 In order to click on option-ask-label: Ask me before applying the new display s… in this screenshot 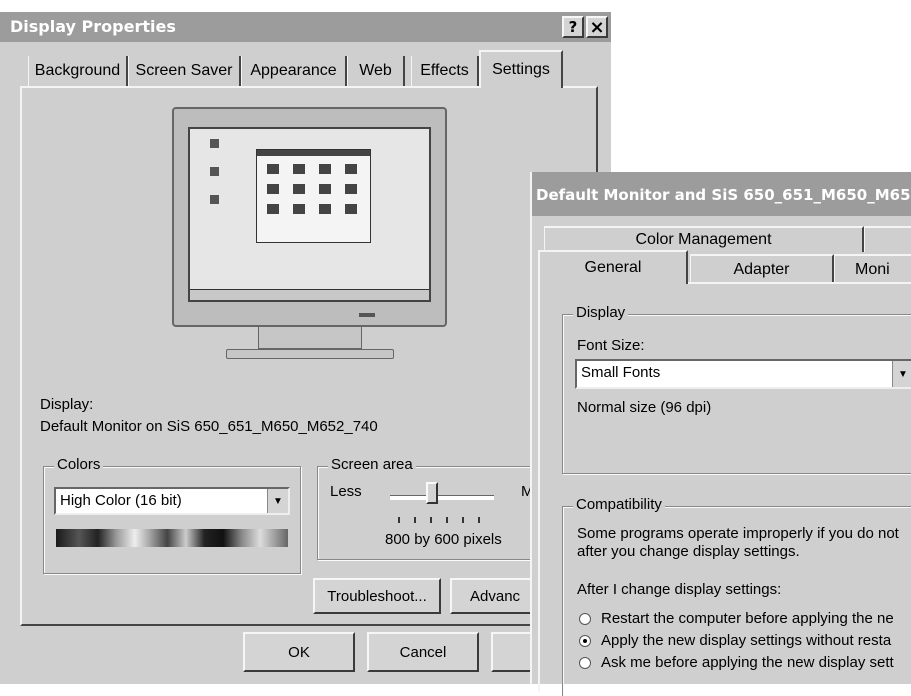, I will do `click(747, 662)`.